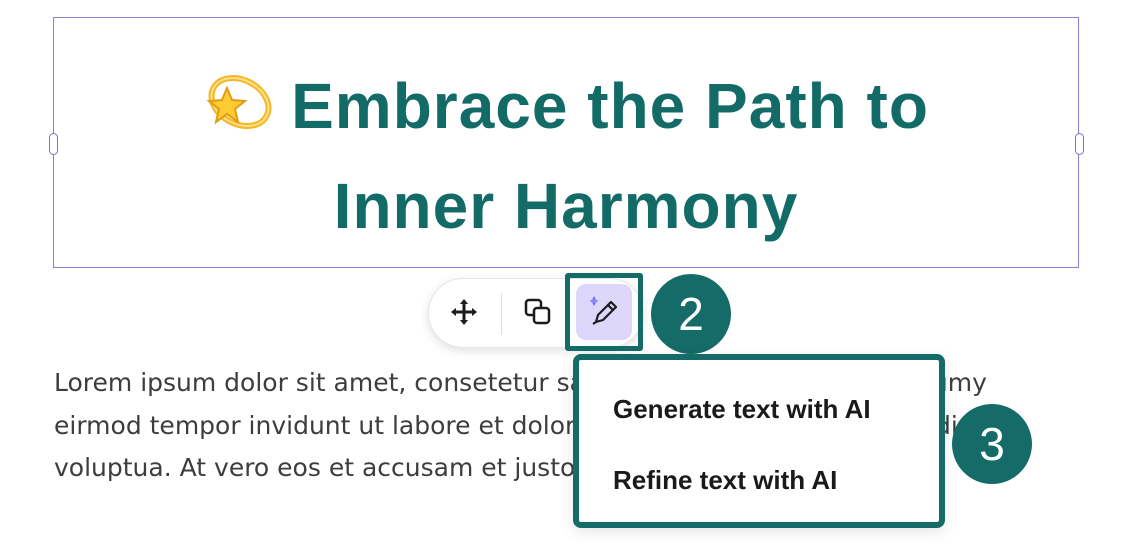 The width and height of the screenshot is (1138, 558). Describe the element at coordinates (691, 314) in the screenshot. I see `step-badge-2: 2` at that location.